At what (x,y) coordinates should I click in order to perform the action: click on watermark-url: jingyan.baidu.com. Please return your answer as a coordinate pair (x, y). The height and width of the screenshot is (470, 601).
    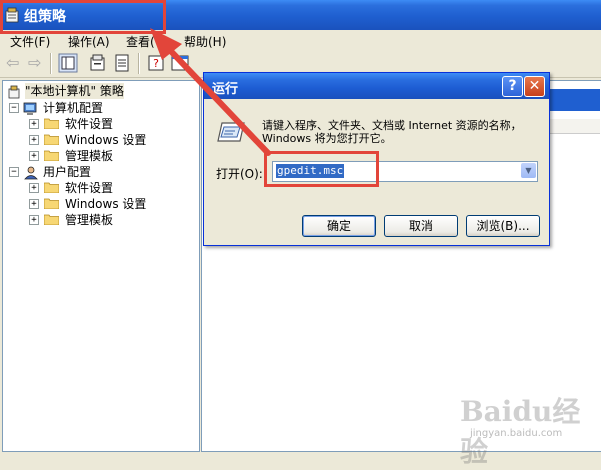
    Looking at the image, I should click on (516, 433).